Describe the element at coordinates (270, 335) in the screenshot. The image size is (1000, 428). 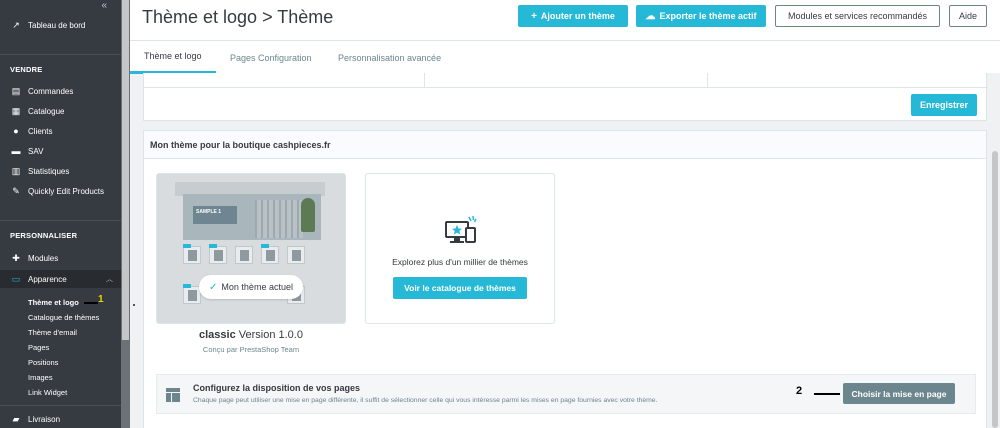
I see `theme-version: Version 1.0.0` at that location.